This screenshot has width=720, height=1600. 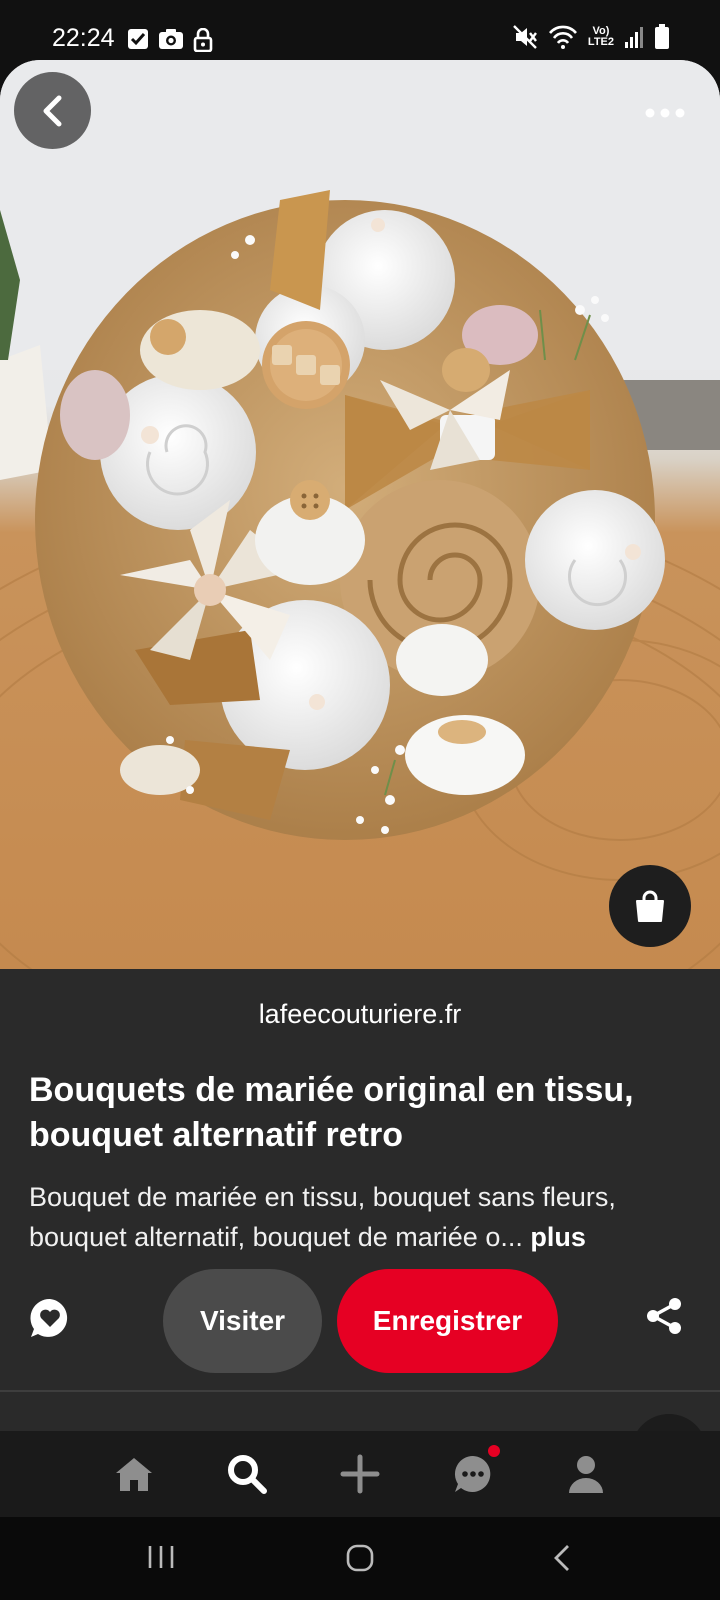 I want to click on status-icons-right: Vo) LTE2, so click(x=591, y=37).